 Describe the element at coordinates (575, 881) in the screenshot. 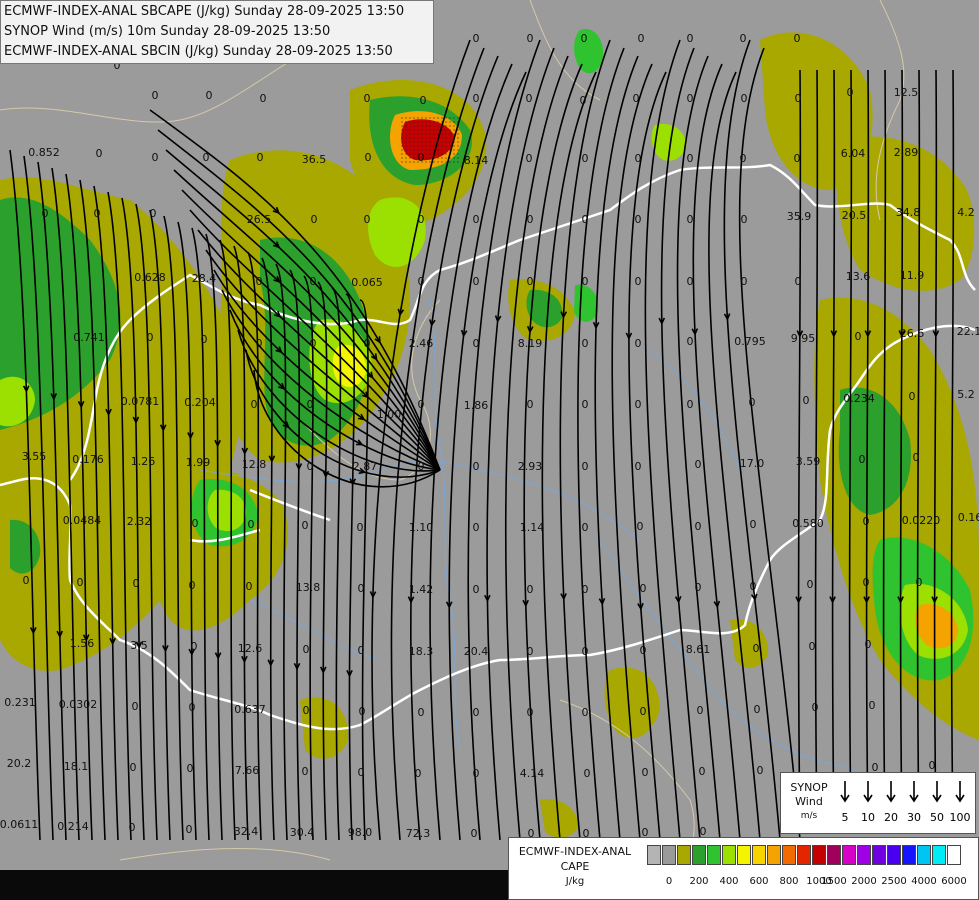

I see `cape-legend-unit: J/kg` at that location.